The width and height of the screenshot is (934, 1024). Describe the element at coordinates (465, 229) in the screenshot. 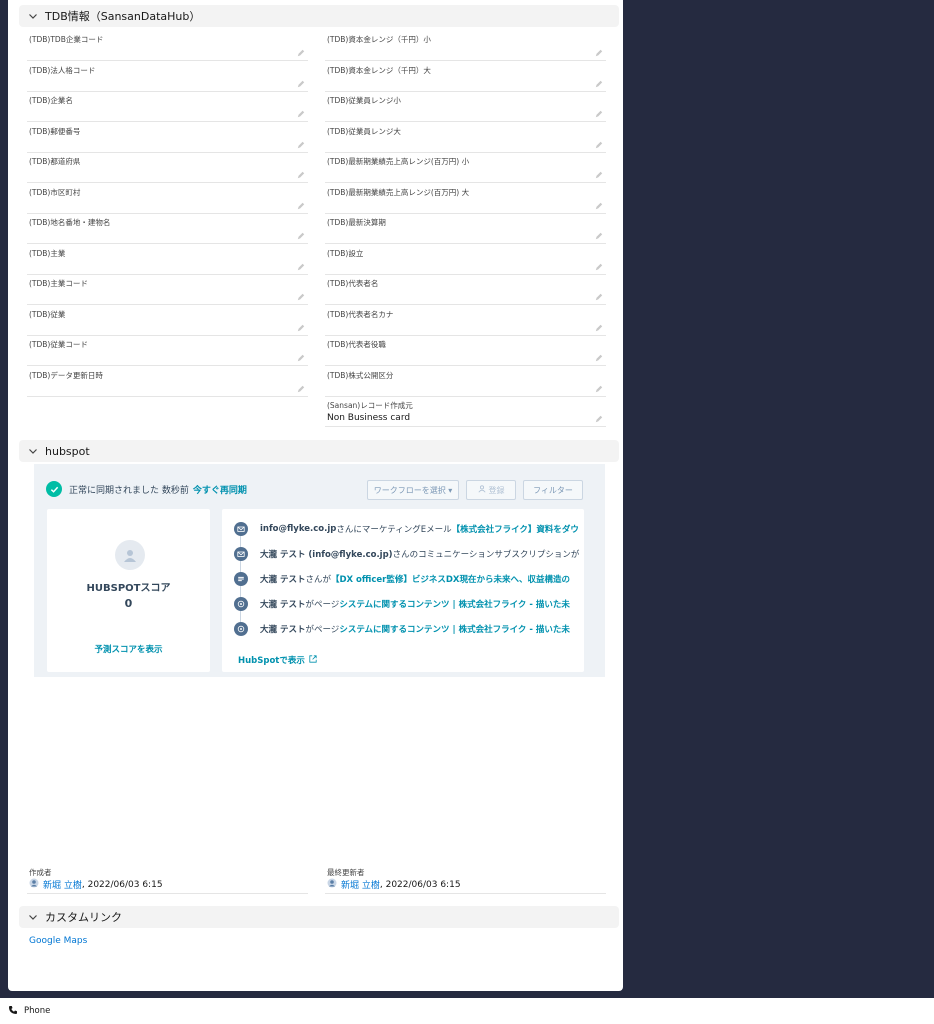

I see `tdb-field: (TDB)最新決算期` at that location.